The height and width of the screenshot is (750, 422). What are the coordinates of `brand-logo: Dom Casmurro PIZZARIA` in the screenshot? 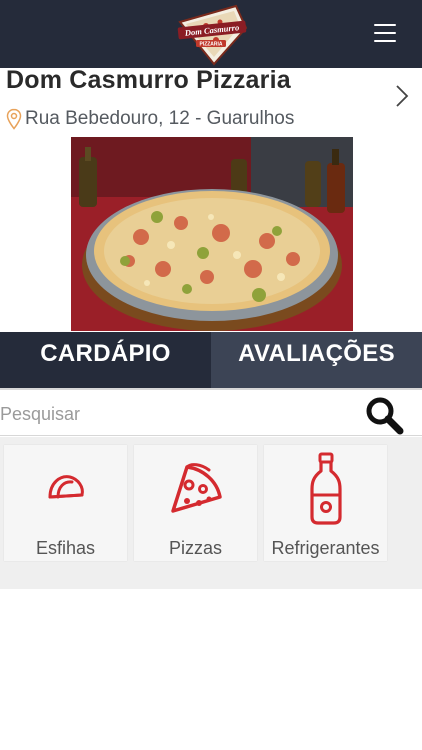 It's located at (212, 35).